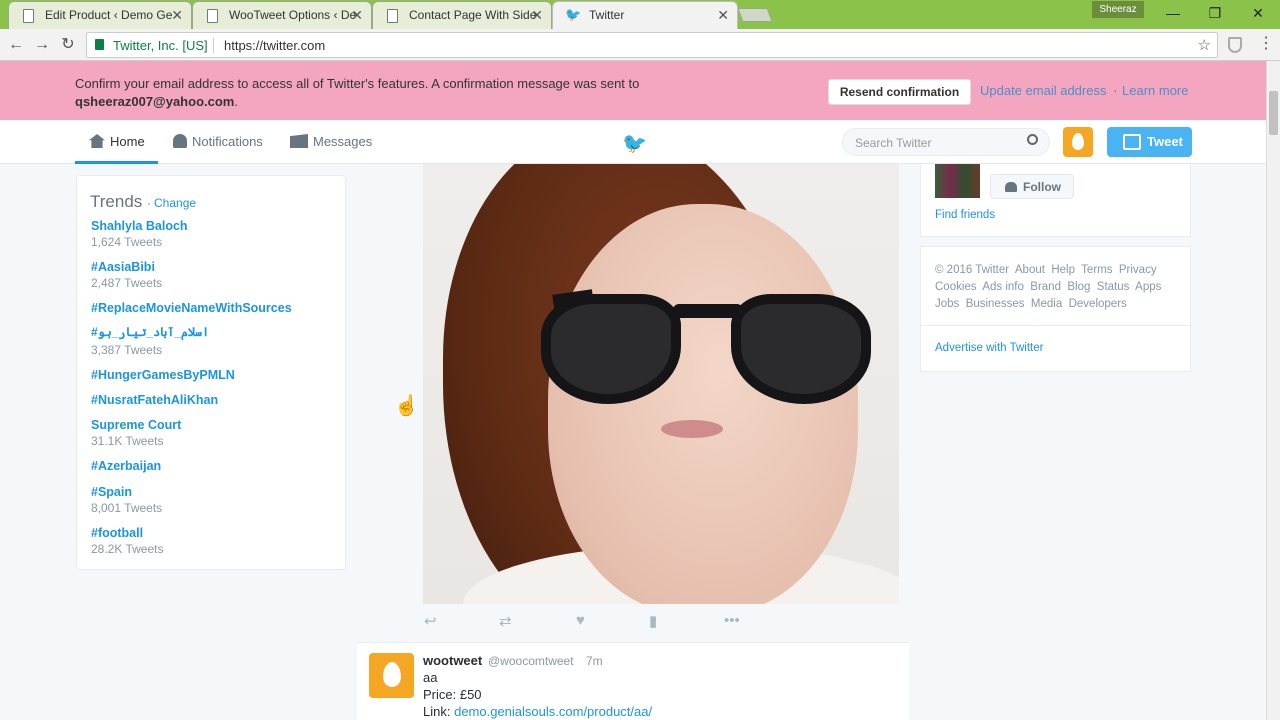 The width and height of the screenshot is (1280, 720). I want to click on page-scrollbar, so click(1273, 390).